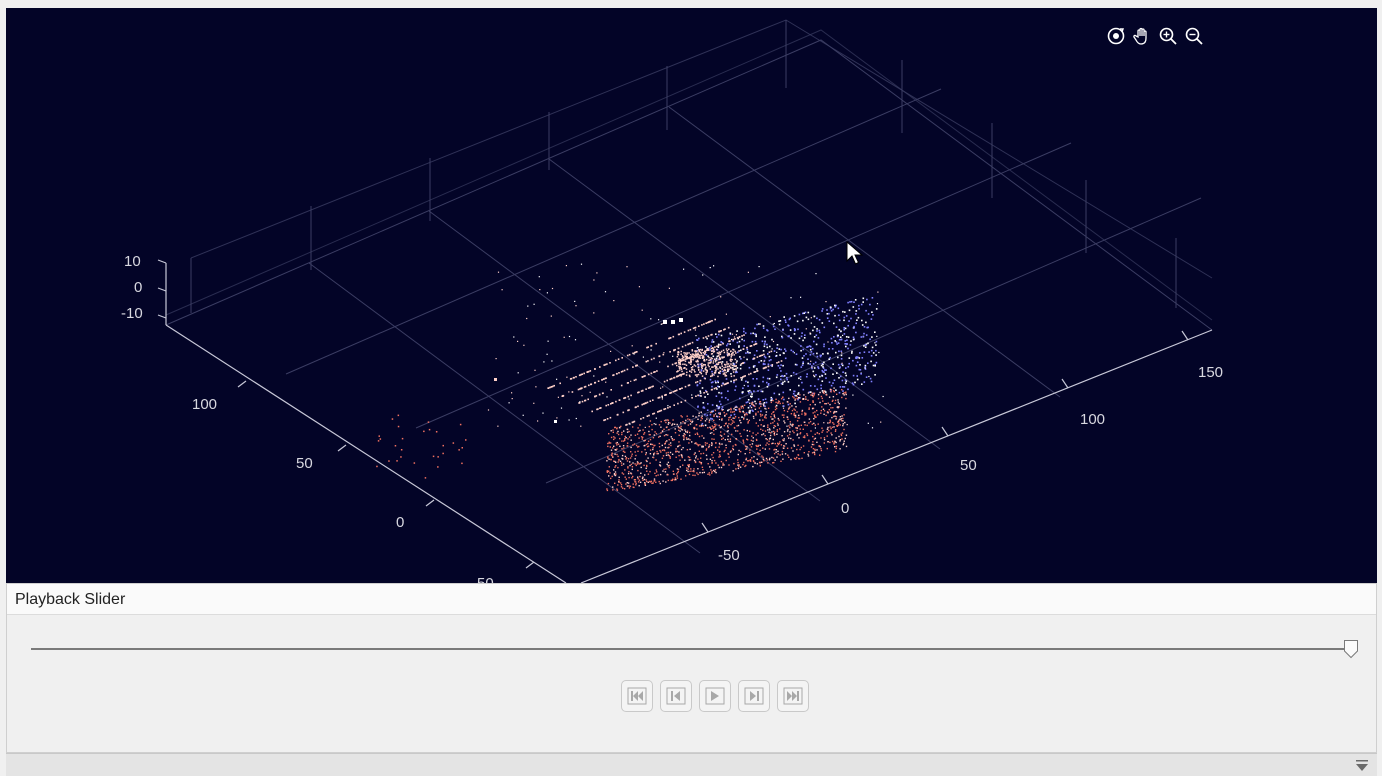 The width and height of the screenshot is (1382, 776). Describe the element at coordinates (204, 404) in the screenshot. I see `y-tick-label: 100` at that location.